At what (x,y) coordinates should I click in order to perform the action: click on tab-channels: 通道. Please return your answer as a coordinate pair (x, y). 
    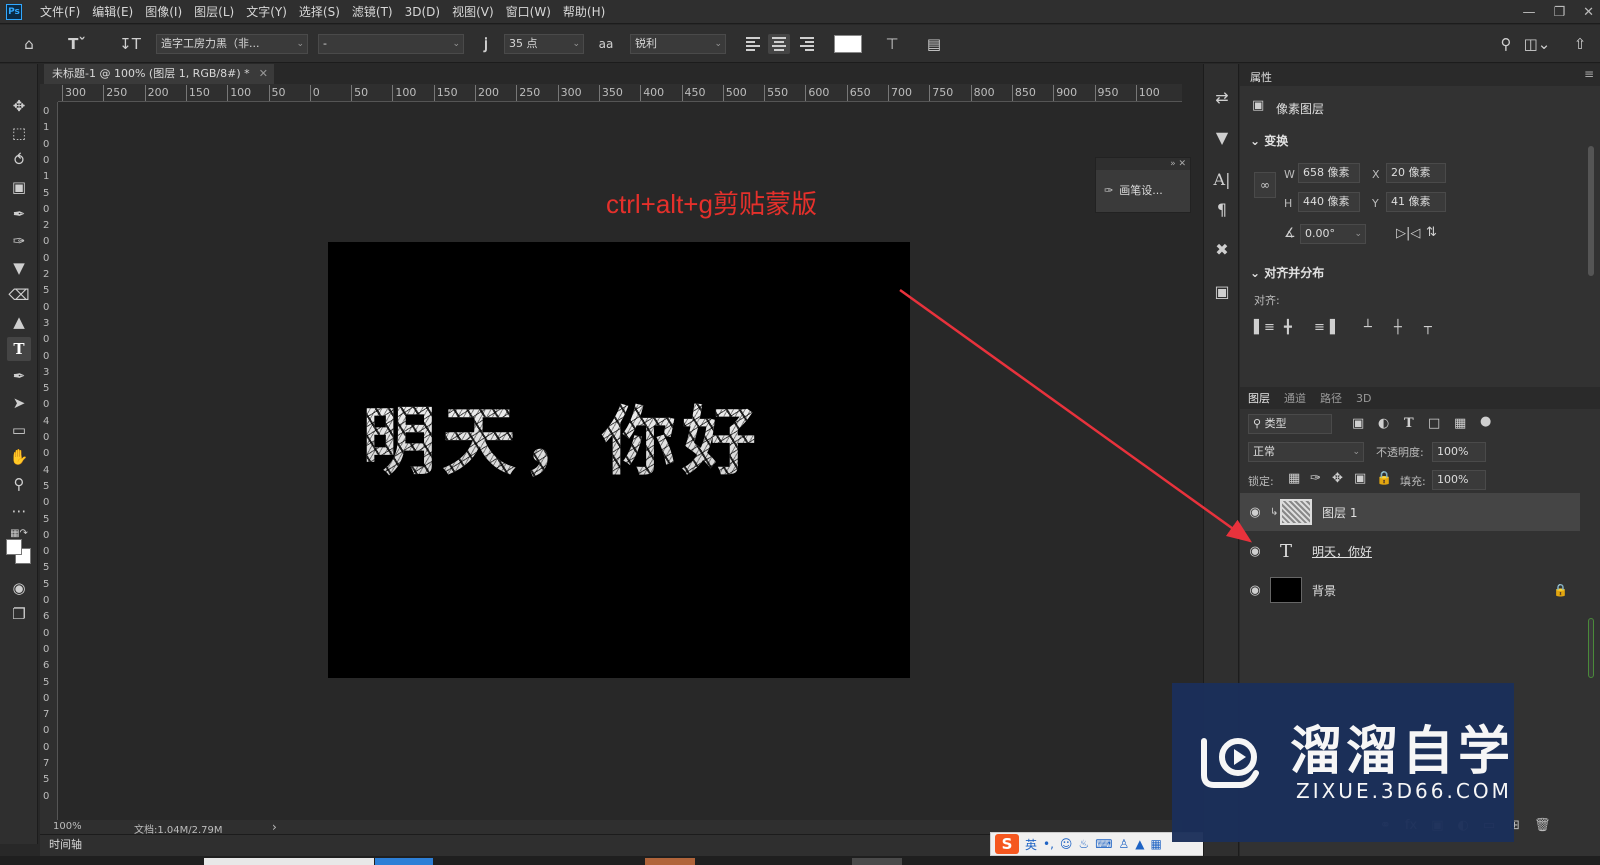
    Looking at the image, I should click on (1295, 398).